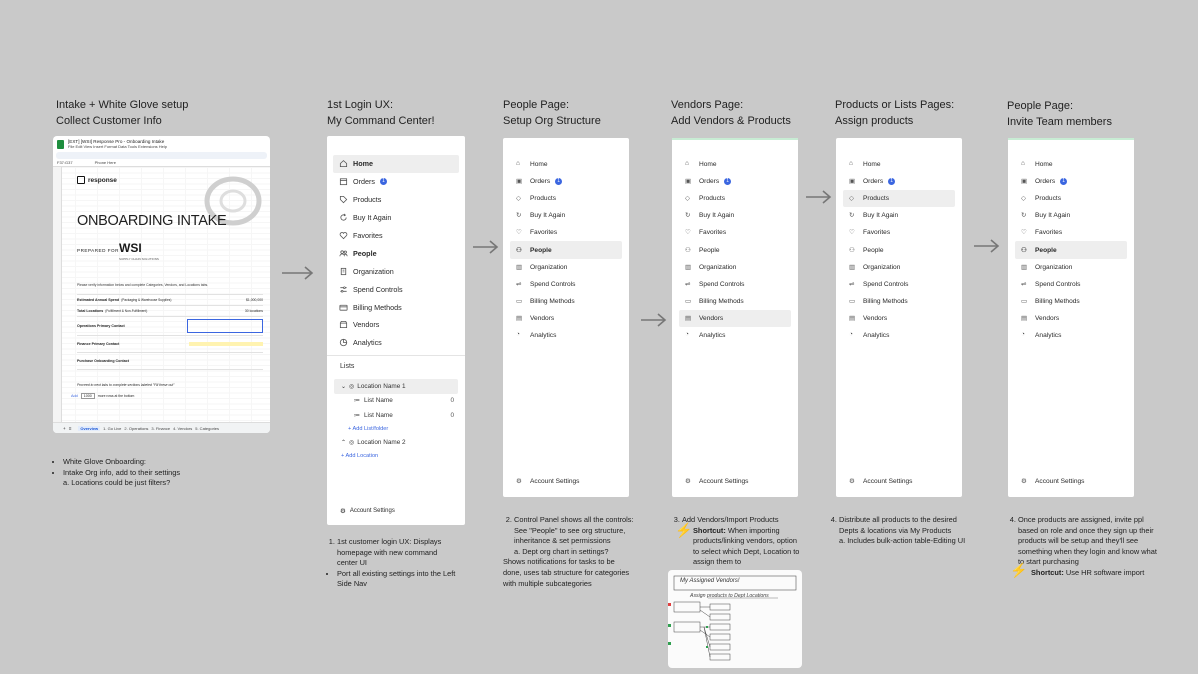 This screenshot has width=1198, height=674. I want to click on sidebar-item-products: Products, so click(396, 200).